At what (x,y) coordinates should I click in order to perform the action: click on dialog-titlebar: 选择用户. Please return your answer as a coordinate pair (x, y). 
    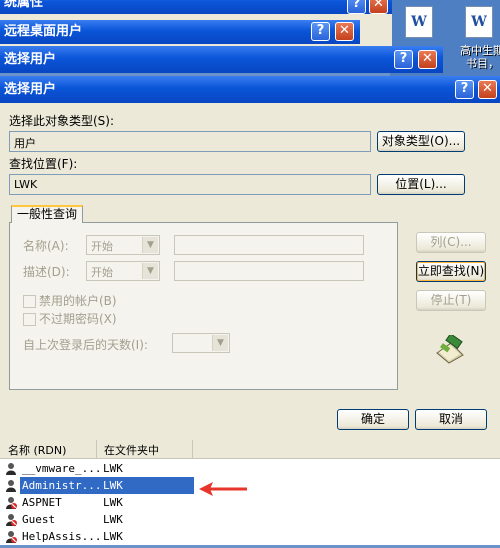
    Looking at the image, I should click on (250, 89).